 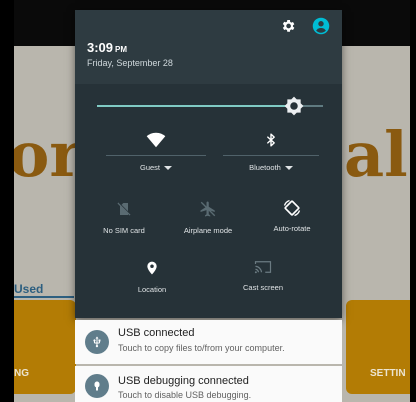 What do you see at coordinates (130, 63) in the screenshot?
I see `date-label: Friday, September 28` at bounding box center [130, 63].